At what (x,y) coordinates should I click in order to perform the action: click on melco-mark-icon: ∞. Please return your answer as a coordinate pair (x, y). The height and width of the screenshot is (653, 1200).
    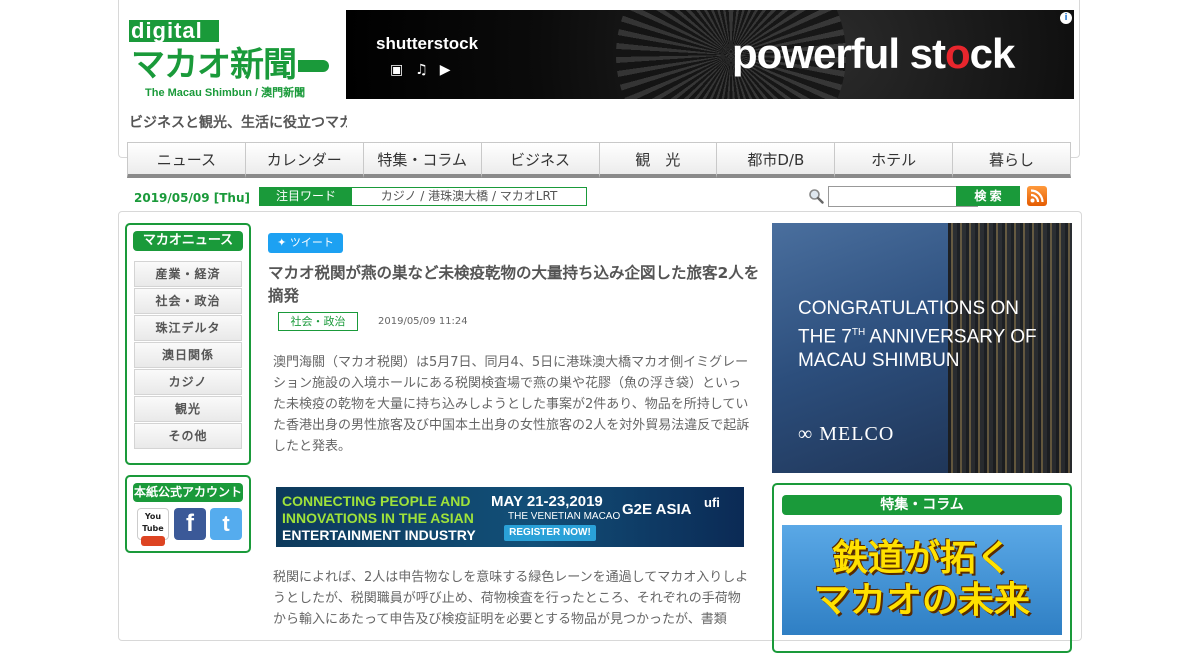
    Looking at the image, I should click on (806, 434).